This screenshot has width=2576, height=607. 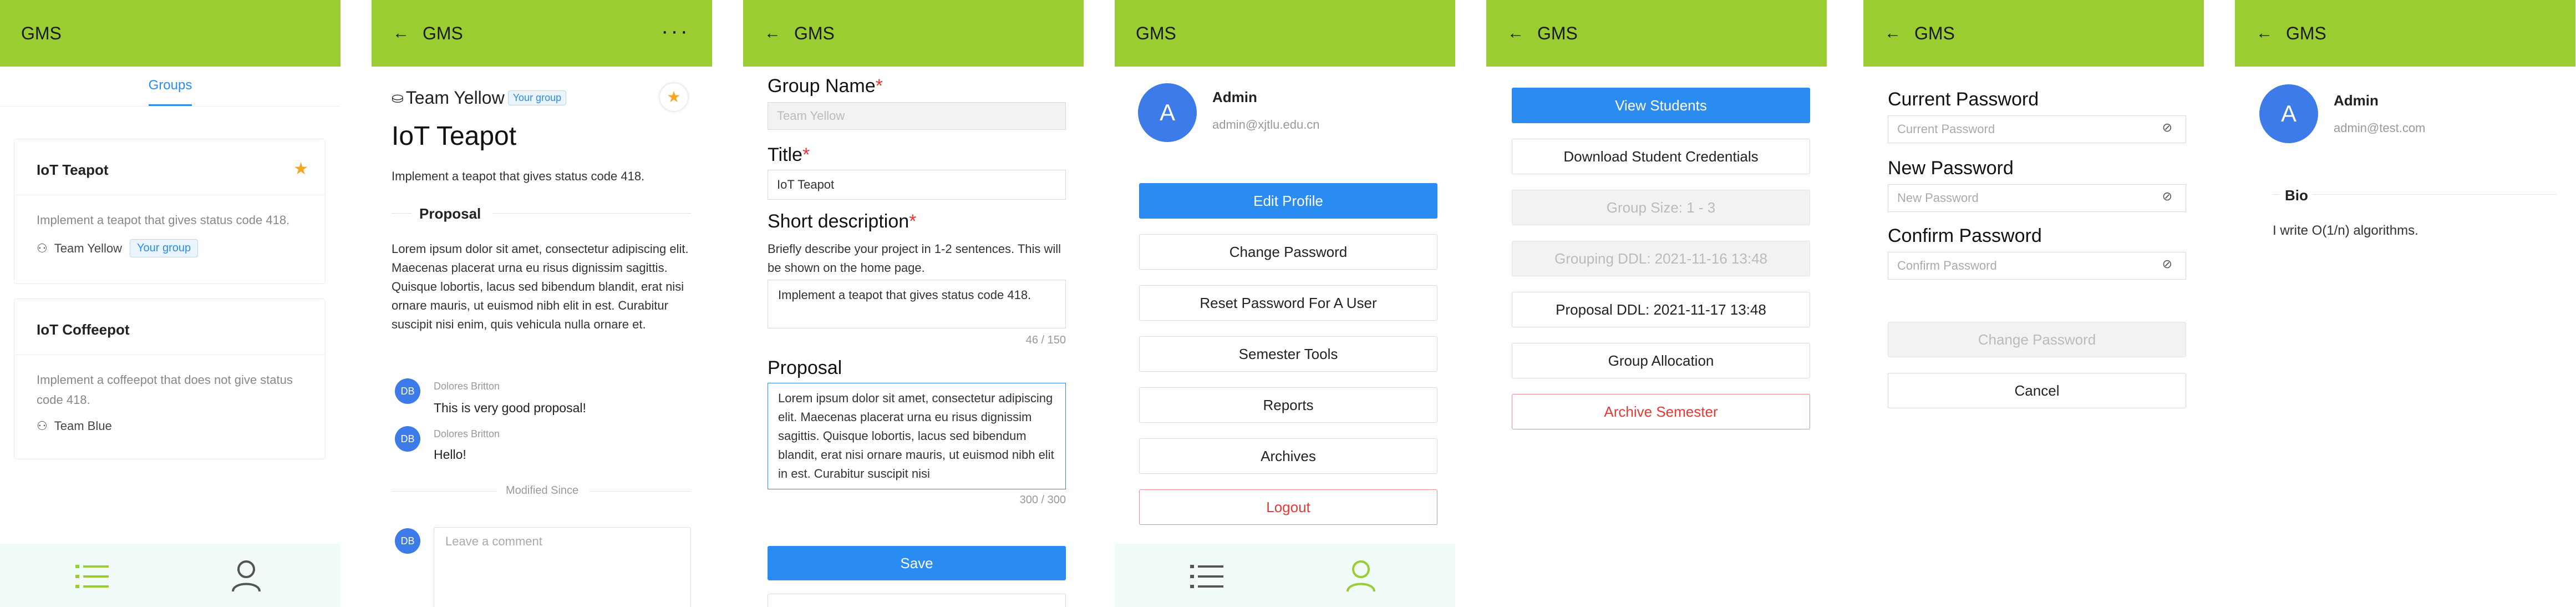 I want to click on bottom-tabbar, so click(x=170, y=576).